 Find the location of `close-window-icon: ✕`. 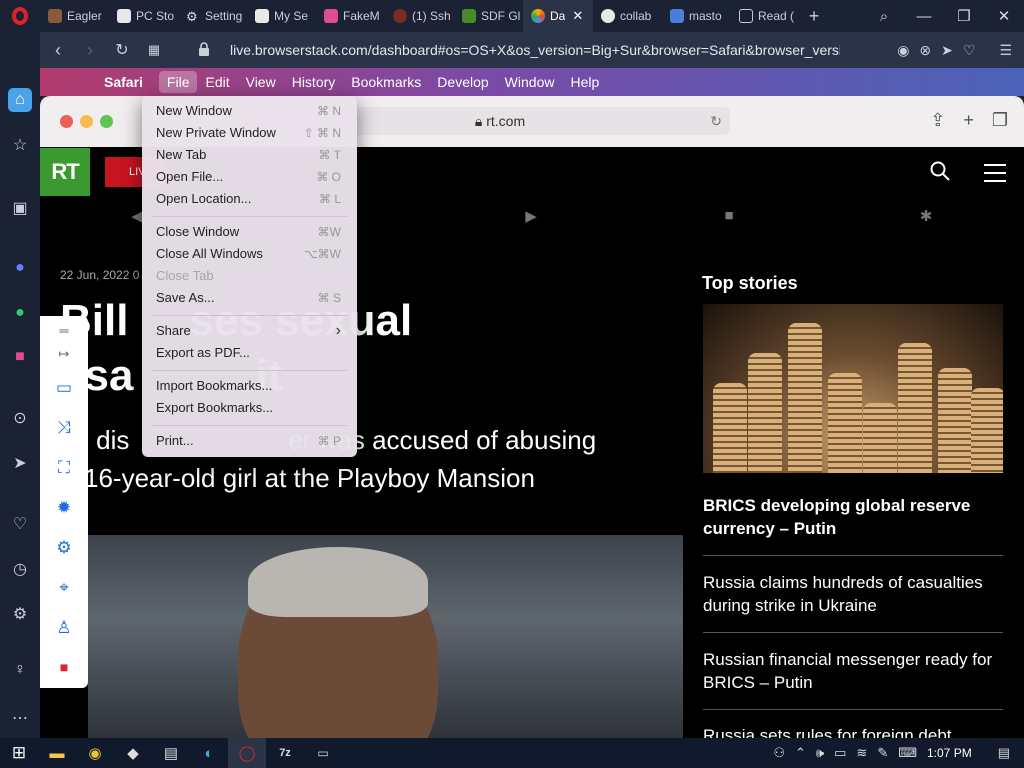

close-window-icon: ✕ is located at coordinates (1004, 16).